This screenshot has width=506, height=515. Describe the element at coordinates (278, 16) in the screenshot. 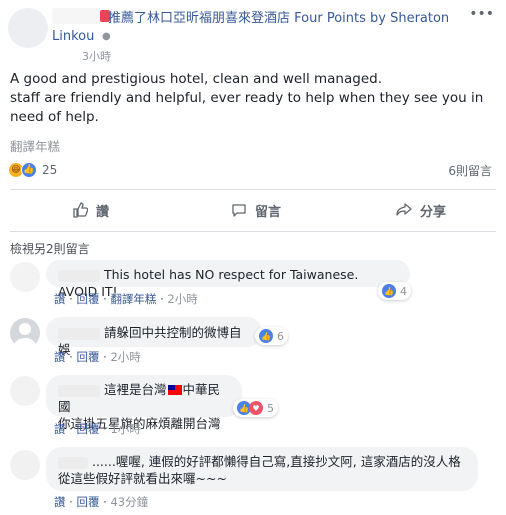

I see `post-title: 推薦了林口亞昕福朋喜來登酒店 Four Points by Sheraton` at that location.